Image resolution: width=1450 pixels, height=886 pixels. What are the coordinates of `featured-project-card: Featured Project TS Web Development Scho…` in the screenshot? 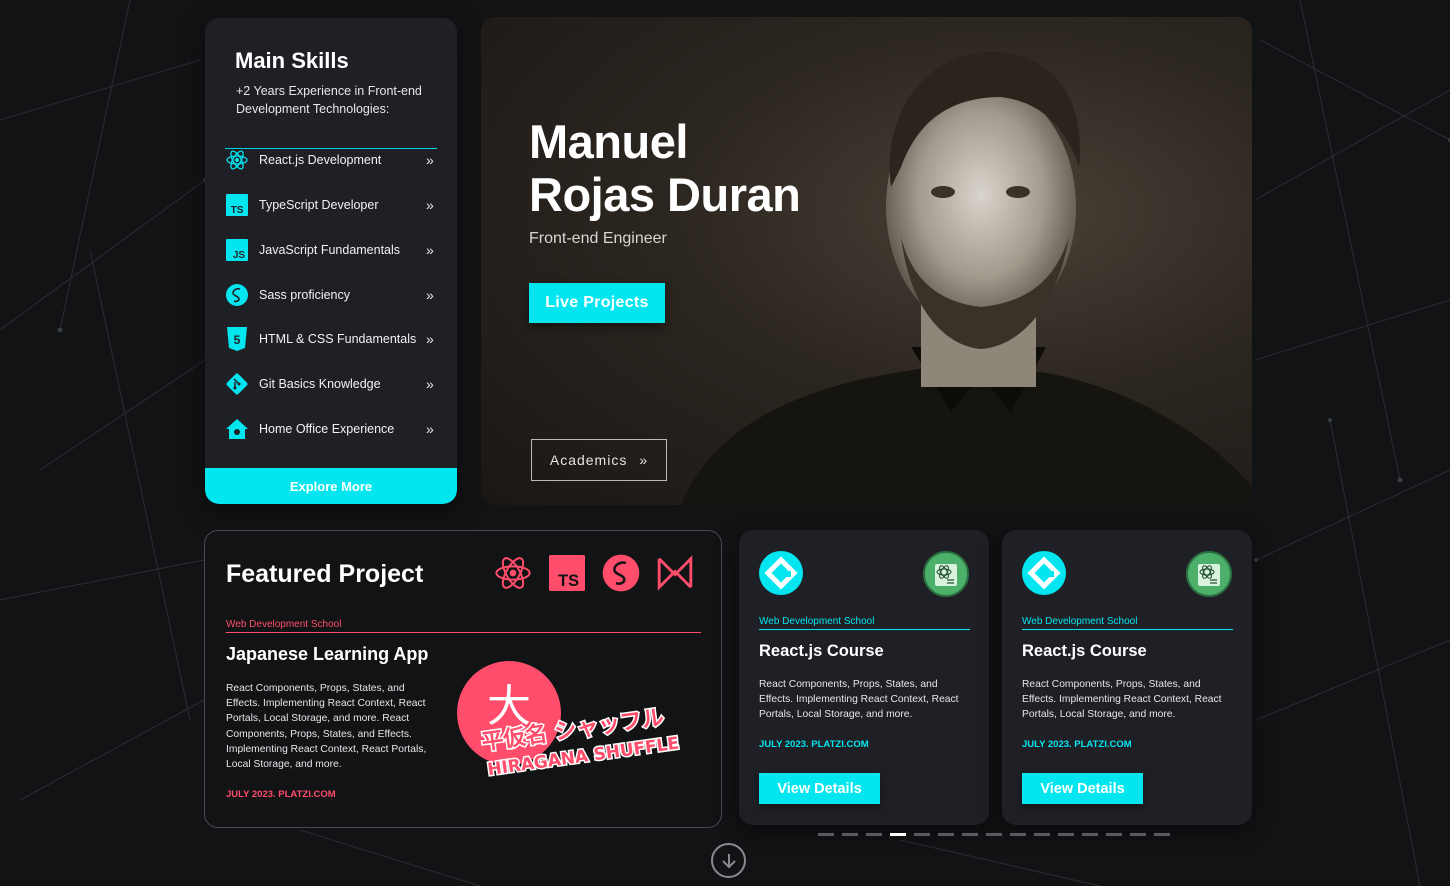 It's located at (463, 679).